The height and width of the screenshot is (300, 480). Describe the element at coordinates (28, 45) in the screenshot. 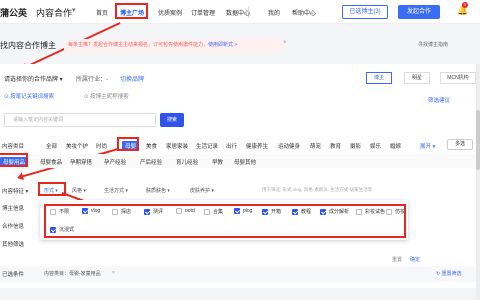

I see `page-title: 找内容合作博主` at that location.